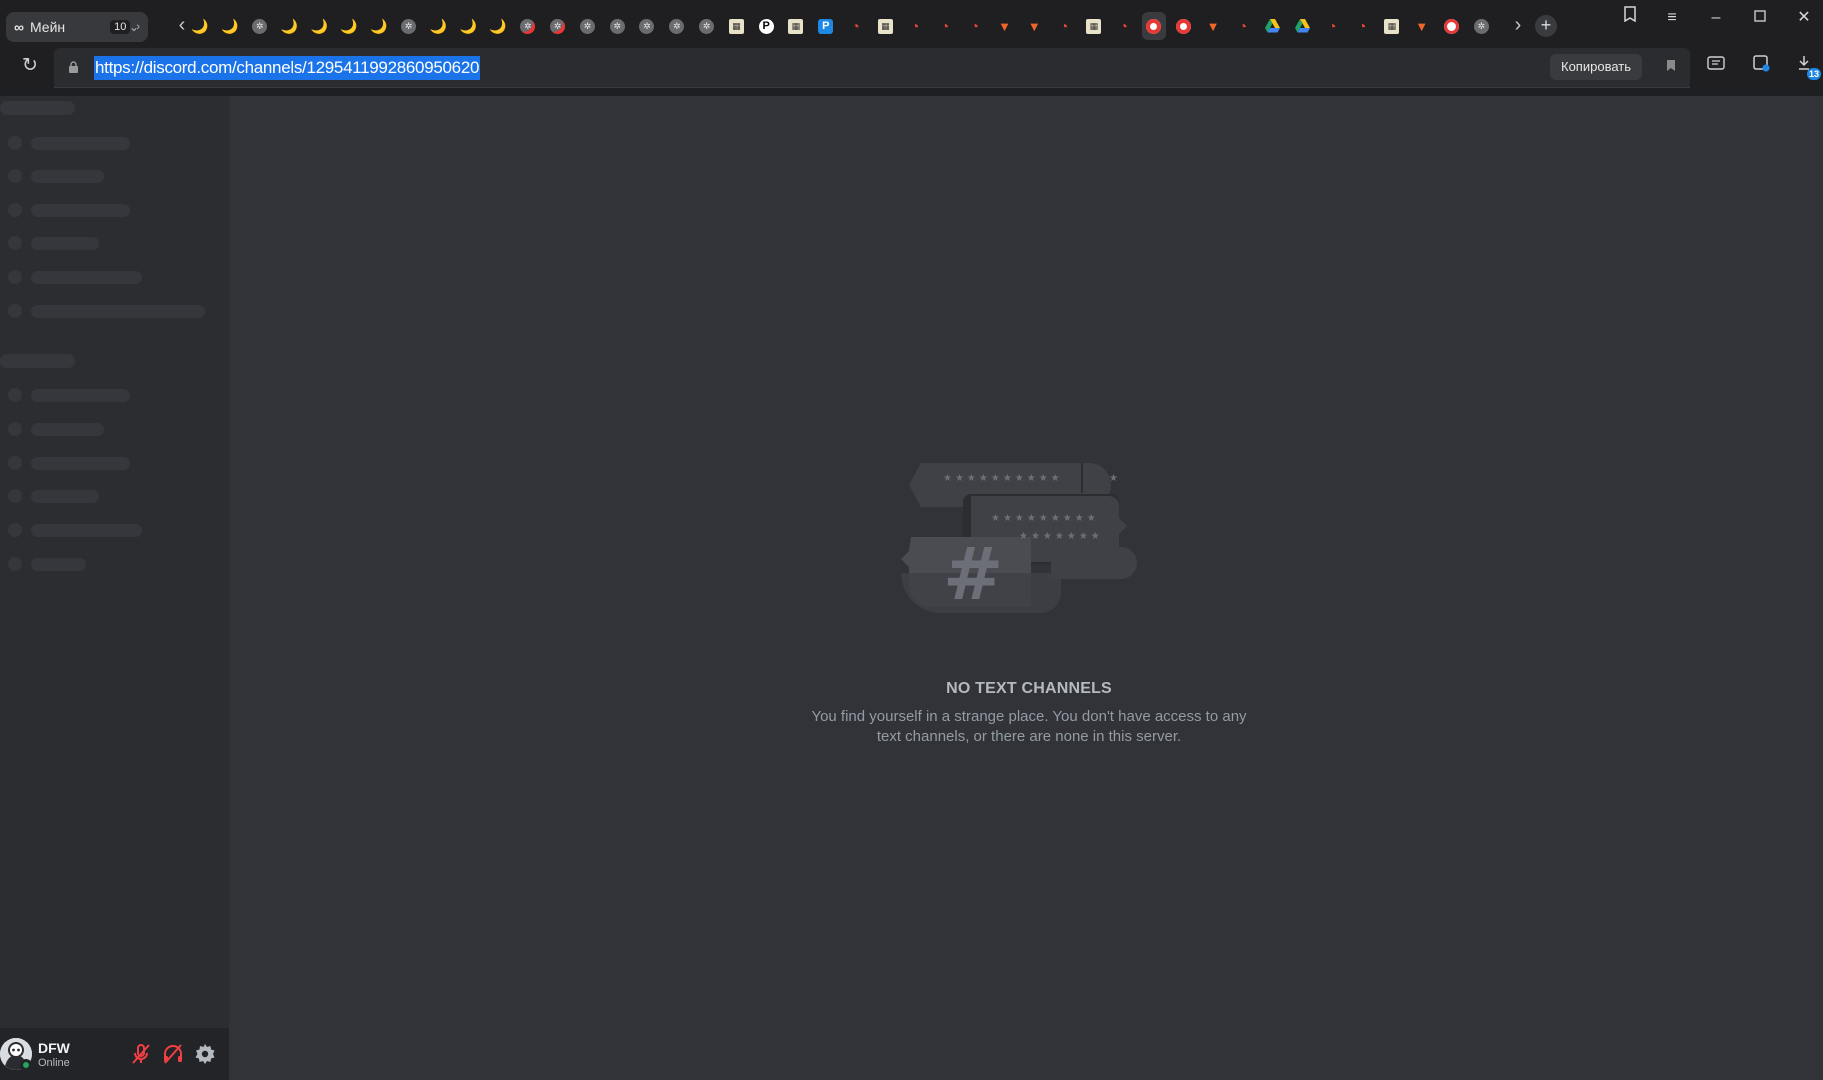 This screenshot has height=1080, width=1823. Describe the element at coordinates (141, 1054) in the screenshot. I see `mute-microphone-icon` at that location.